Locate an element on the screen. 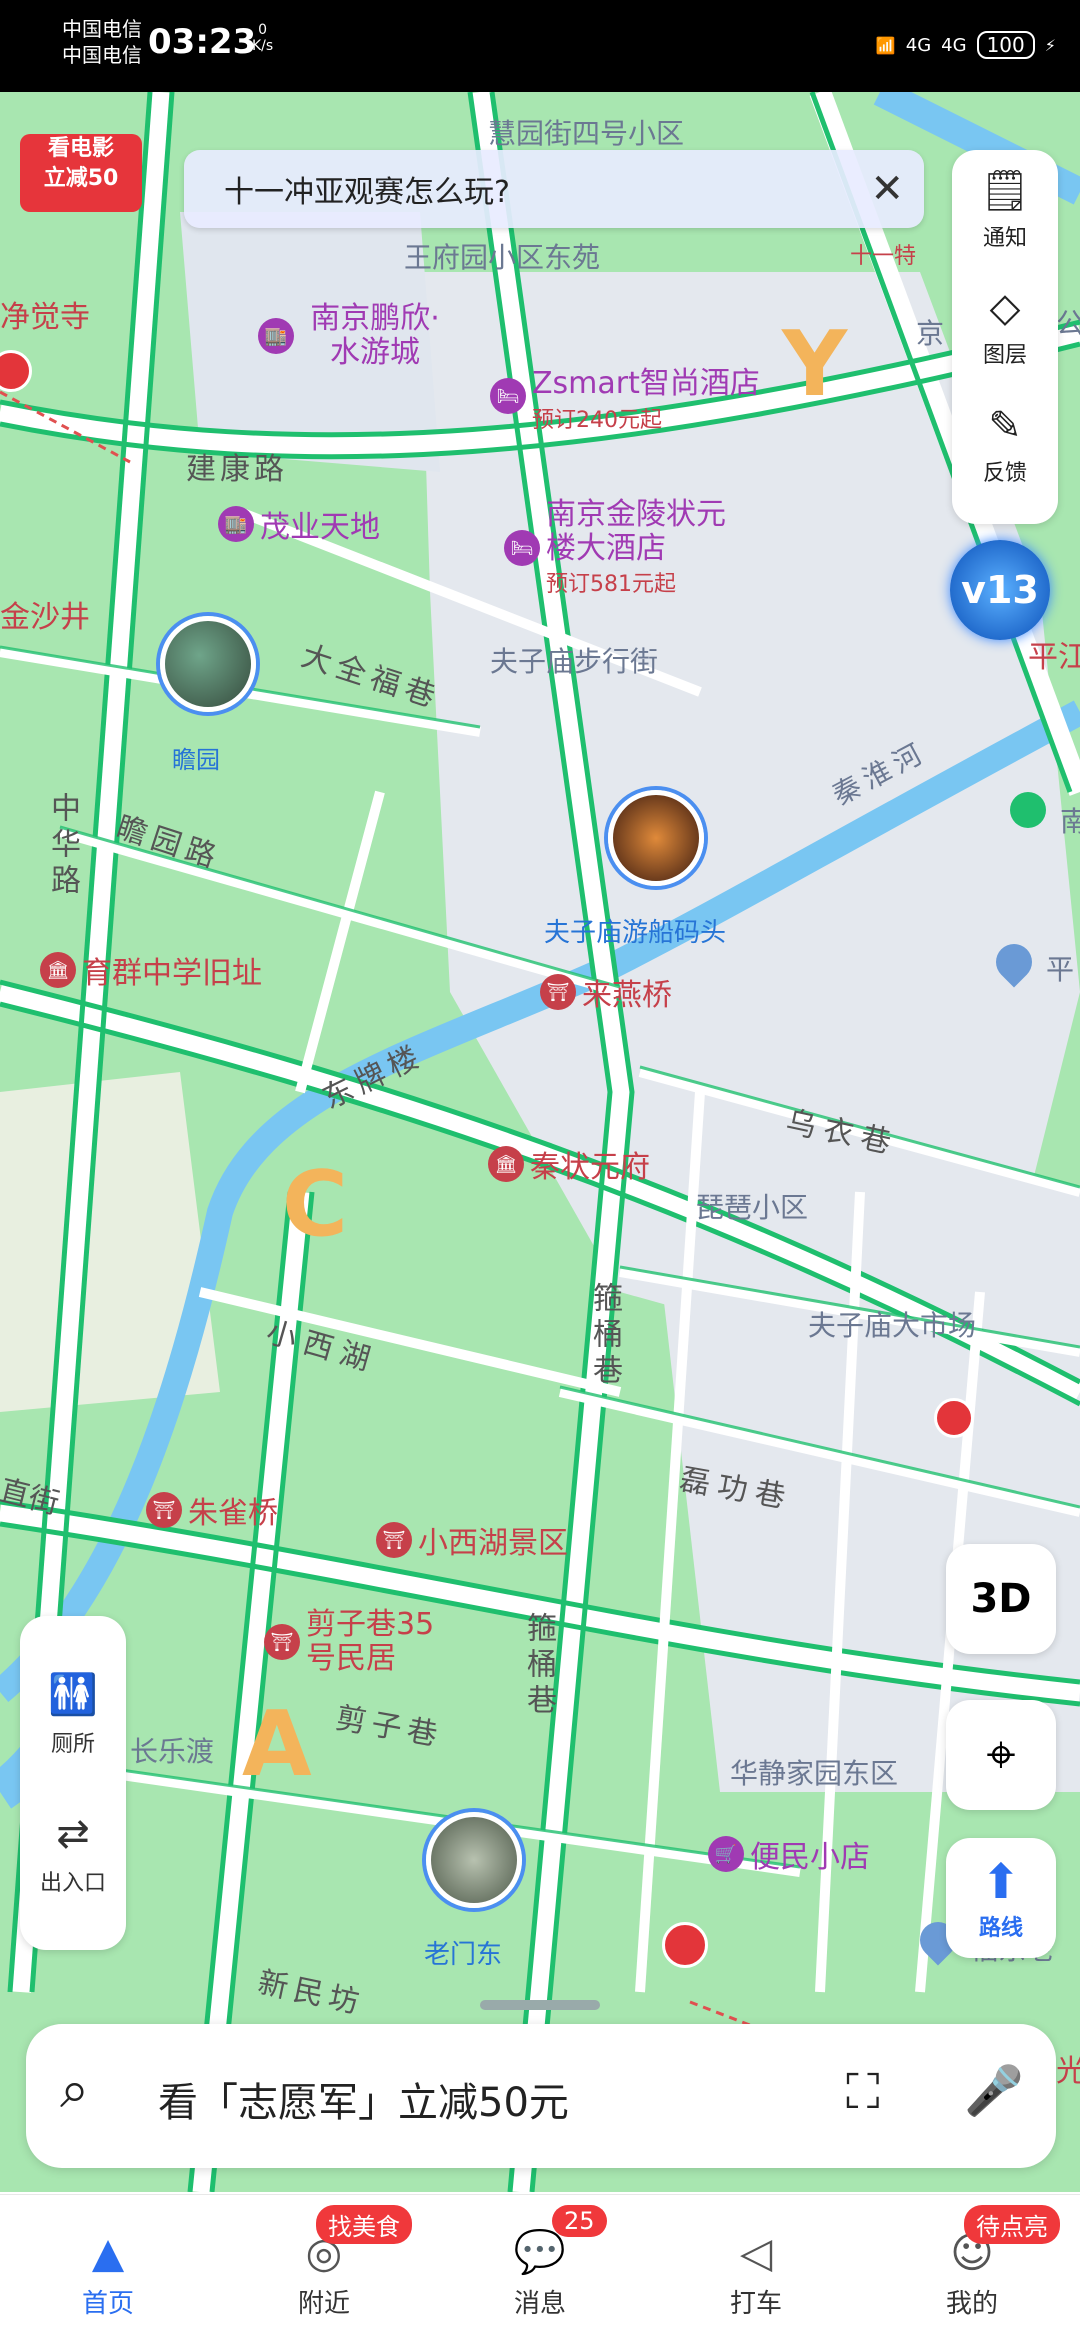 This screenshot has height=2332, width=1080. area-label: 夫子庙大市场 is located at coordinates (892, 1325).